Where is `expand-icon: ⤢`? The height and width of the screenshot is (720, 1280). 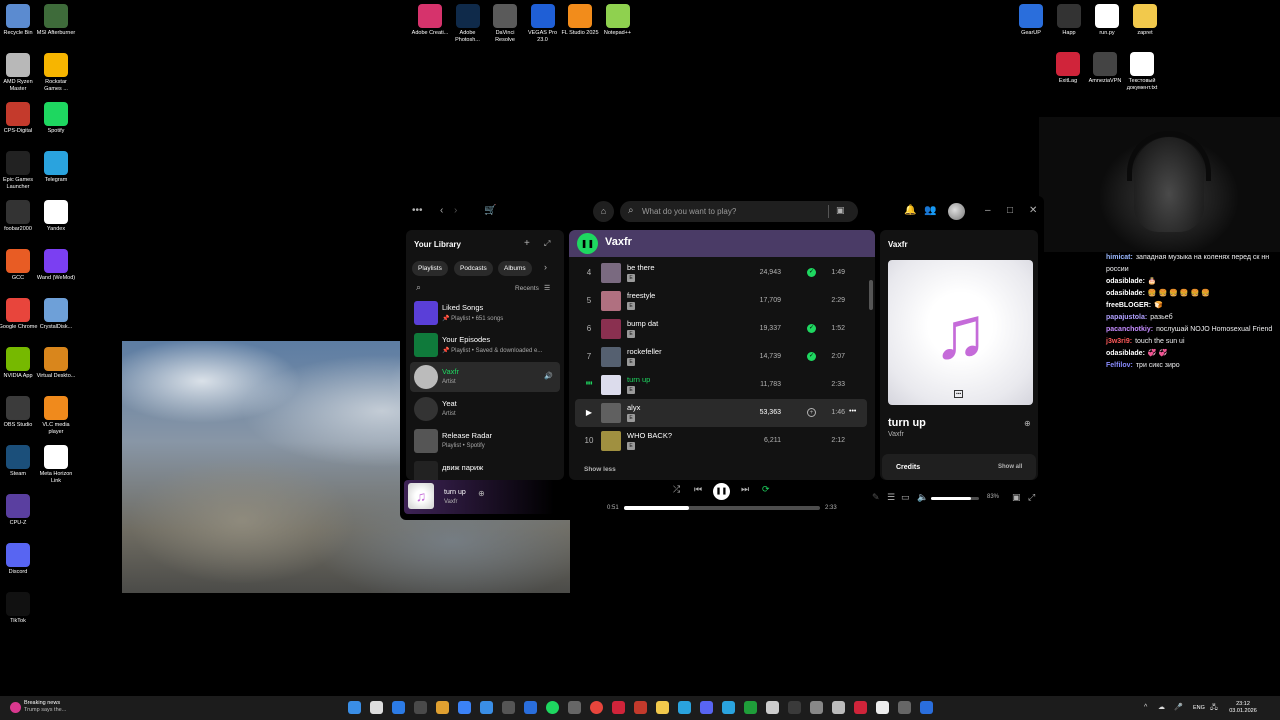
expand-icon: ⤢ is located at coordinates (547, 244).